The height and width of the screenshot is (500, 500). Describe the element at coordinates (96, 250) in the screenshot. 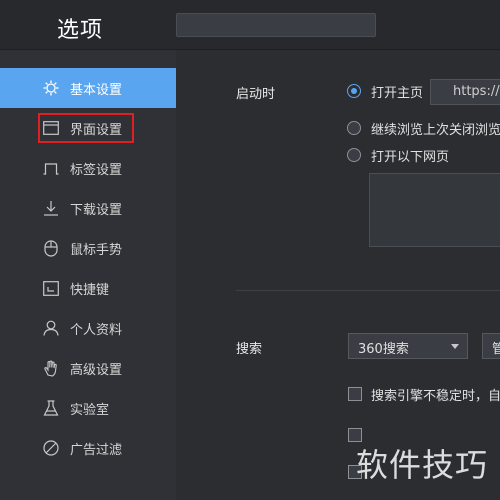

I see `sidebar-item-label: 鼠标手势` at that location.